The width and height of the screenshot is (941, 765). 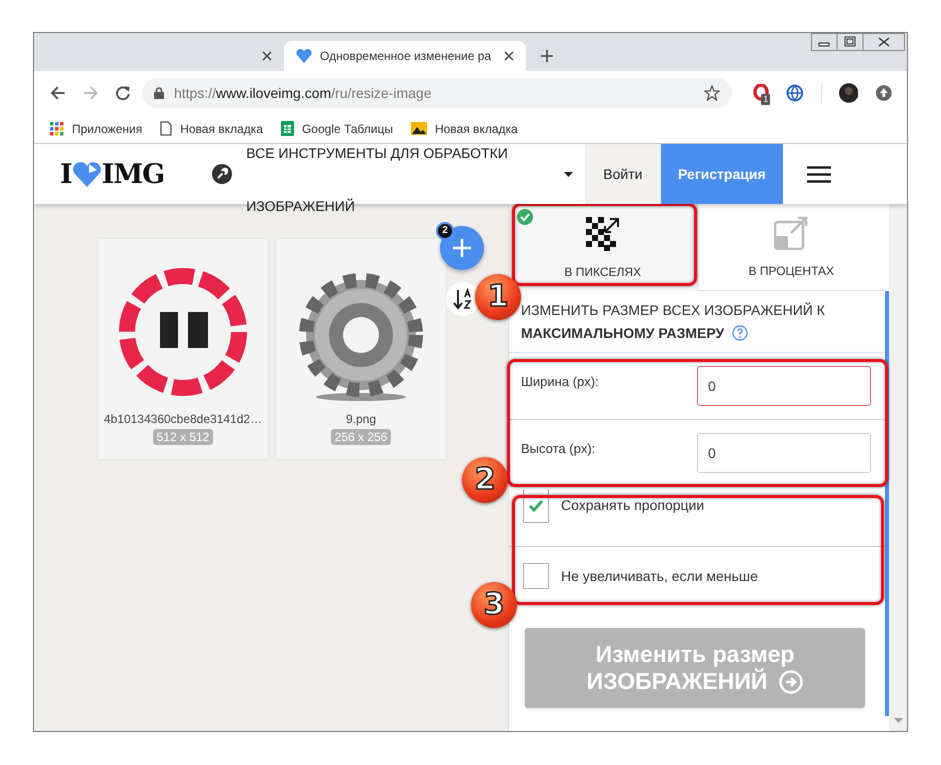 What do you see at coordinates (622, 333) in the screenshot?
I see `description-text: МАКСИМАЛЬНОМУ РАЗМЕРУ` at bounding box center [622, 333].